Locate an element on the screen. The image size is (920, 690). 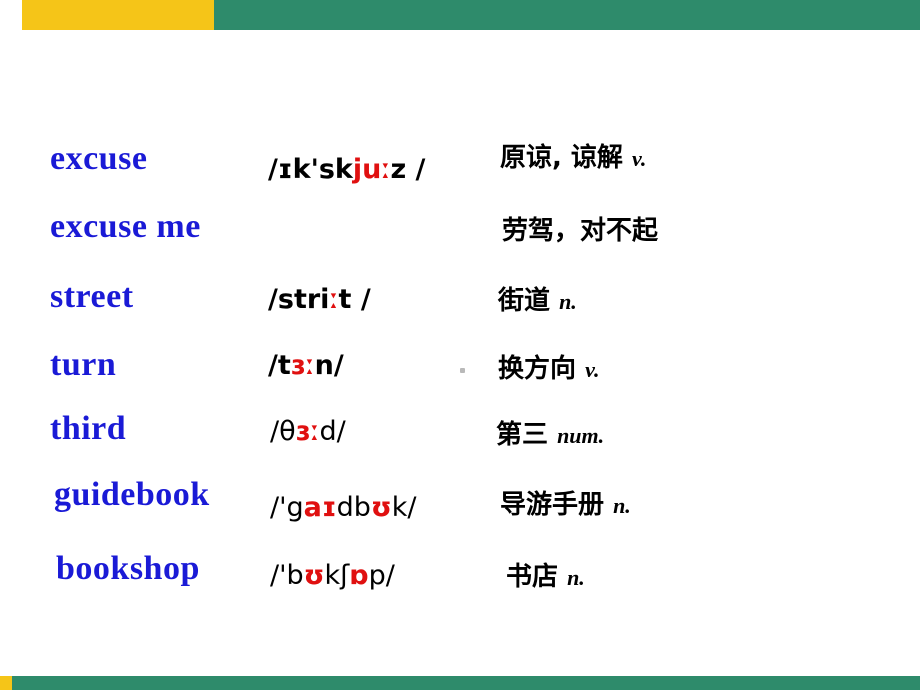
word-turn: turn is located at coordinates (83, 364).